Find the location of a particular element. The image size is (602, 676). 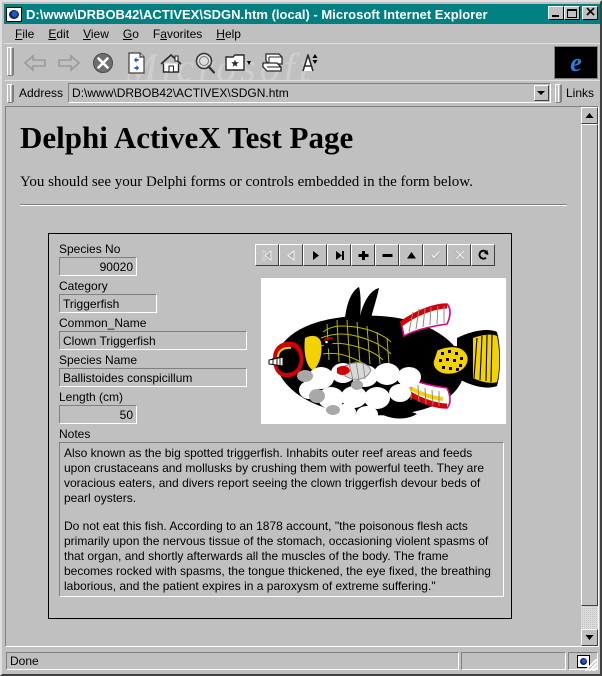

field-species-image is located at coordinates (383, 351).